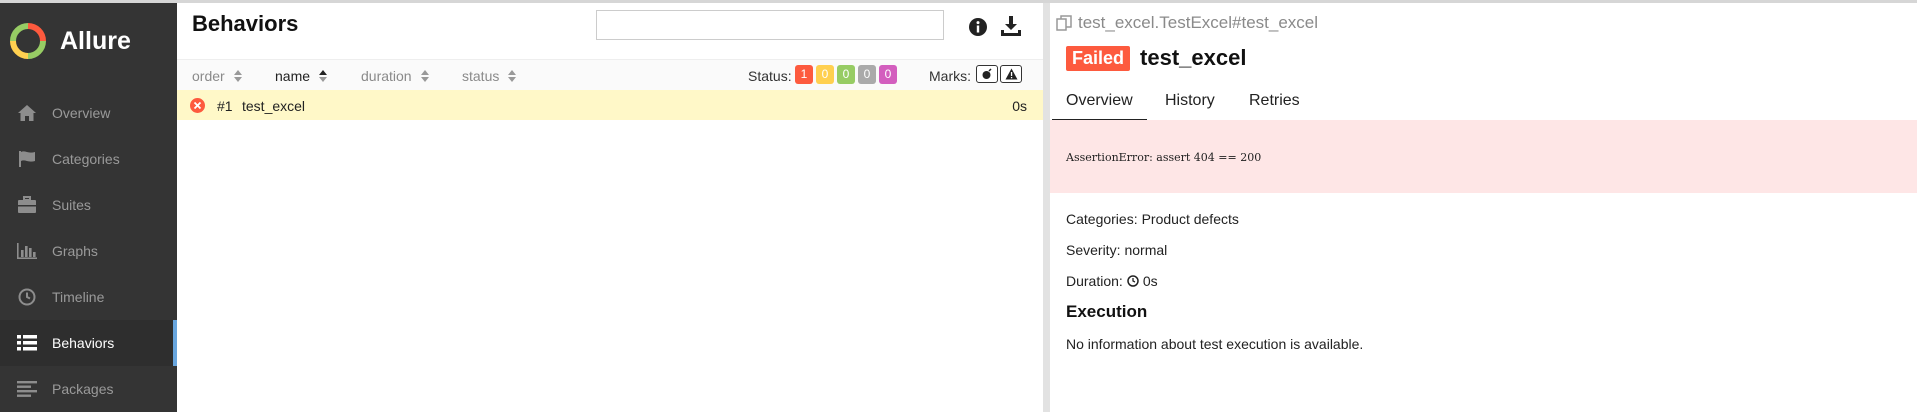 This screenshot has width=1917, height=412. I want to click on status-filter-label: Status:, so click(770, 76).